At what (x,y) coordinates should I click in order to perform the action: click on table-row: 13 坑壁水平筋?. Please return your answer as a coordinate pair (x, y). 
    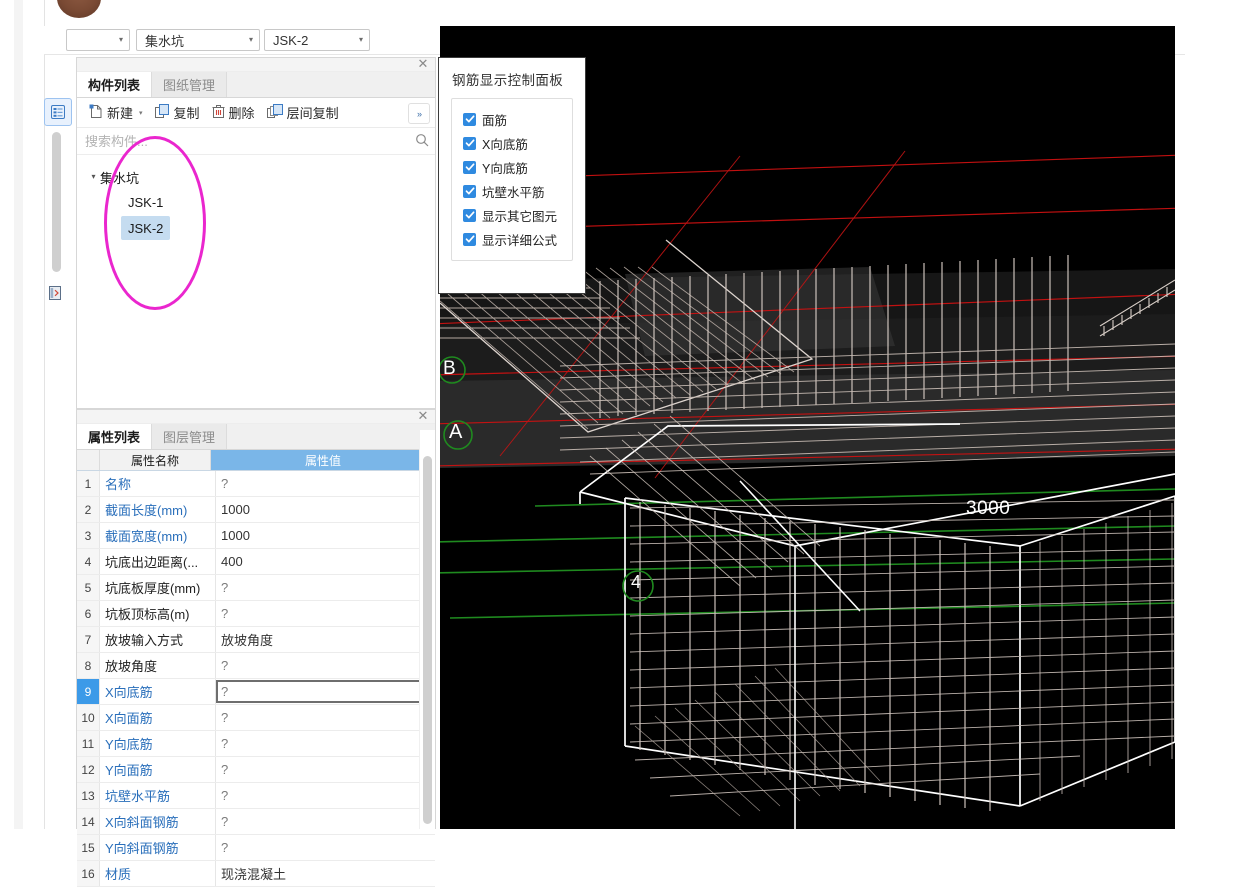
    Looking at the image, I should click on (256, 796).